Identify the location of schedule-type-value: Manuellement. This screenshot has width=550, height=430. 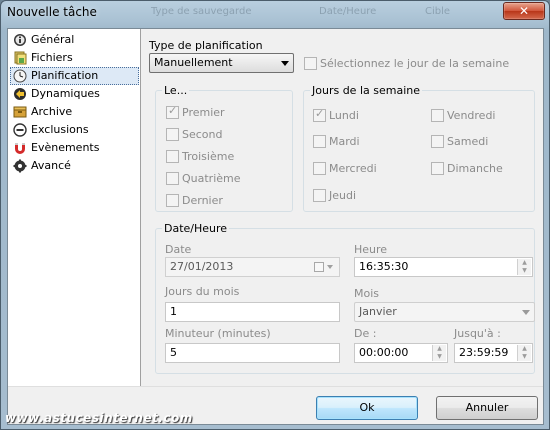
(193, 62).